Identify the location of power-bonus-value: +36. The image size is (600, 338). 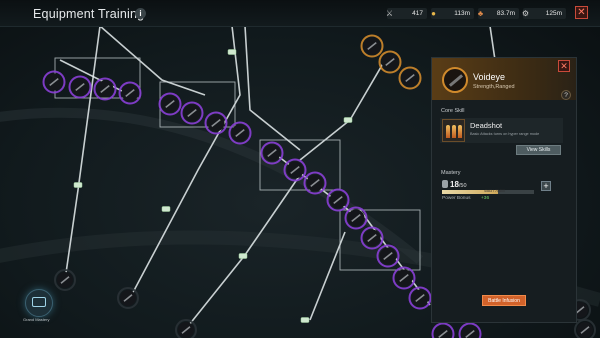
(485, 198).